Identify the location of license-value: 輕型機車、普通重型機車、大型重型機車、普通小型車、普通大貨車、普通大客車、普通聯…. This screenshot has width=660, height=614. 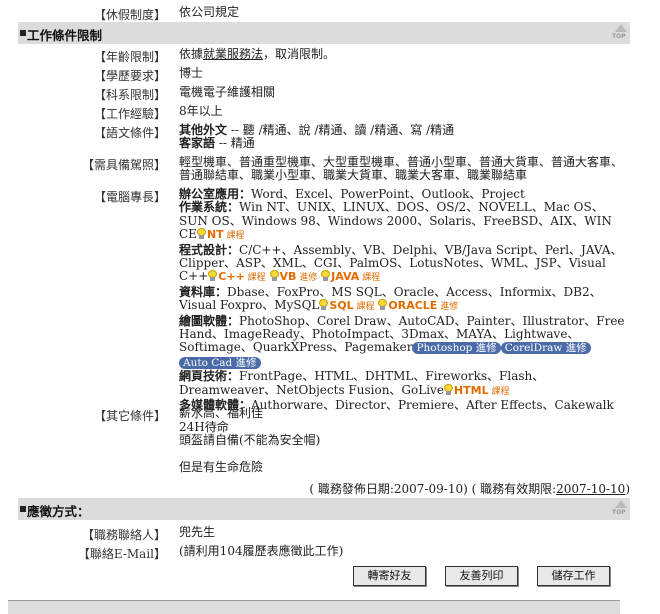
(401, 168).